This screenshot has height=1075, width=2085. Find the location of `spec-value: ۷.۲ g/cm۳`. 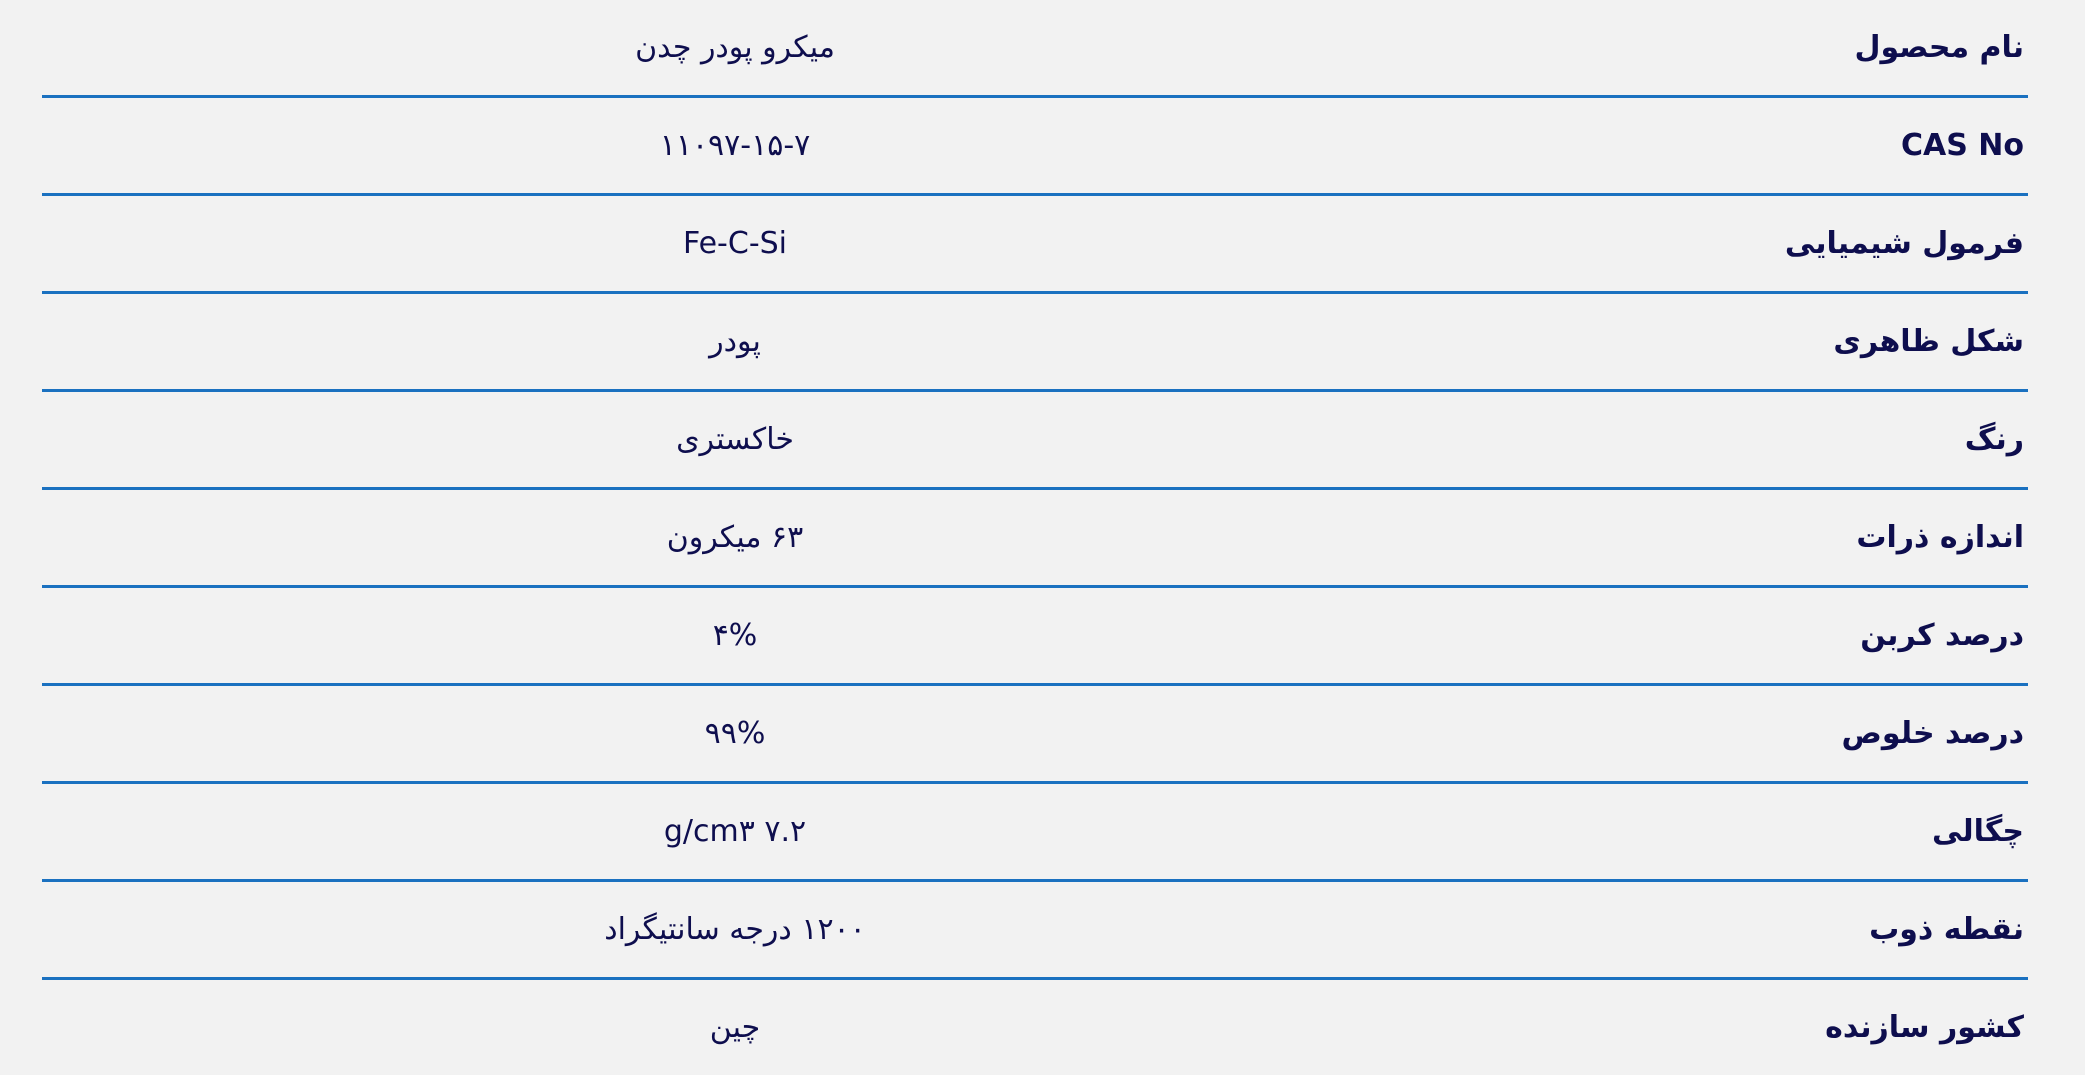

spec-value: ۷.۲ g/cm۳ is located at coordinates (735, 831).